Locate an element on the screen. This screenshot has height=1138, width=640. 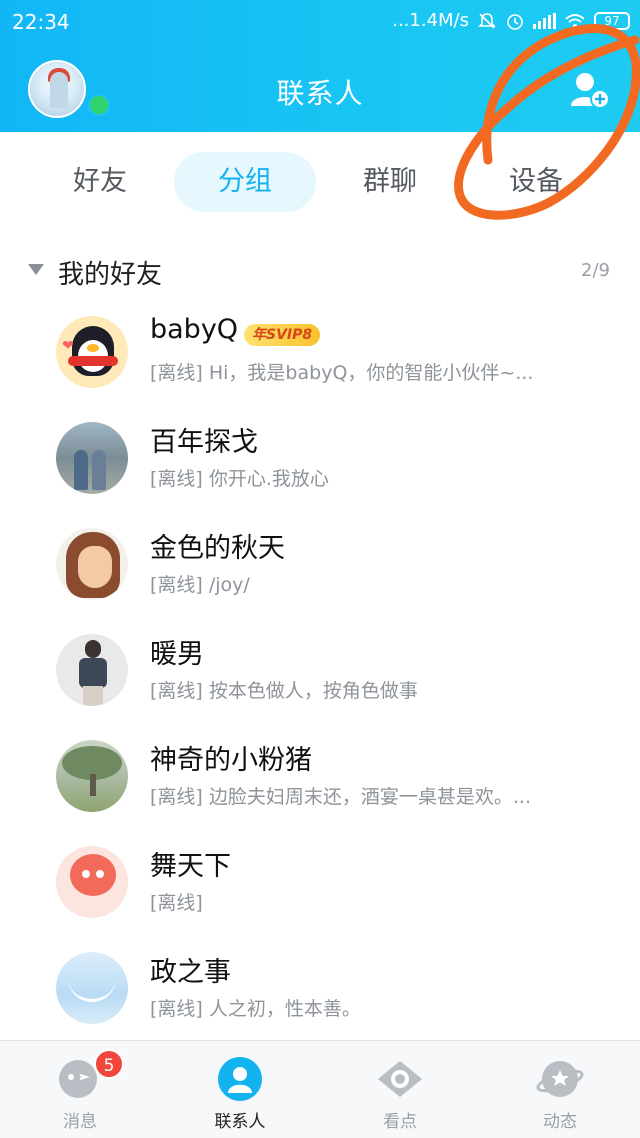
tab-groups: 分组 is located at coordinates (245, 182).